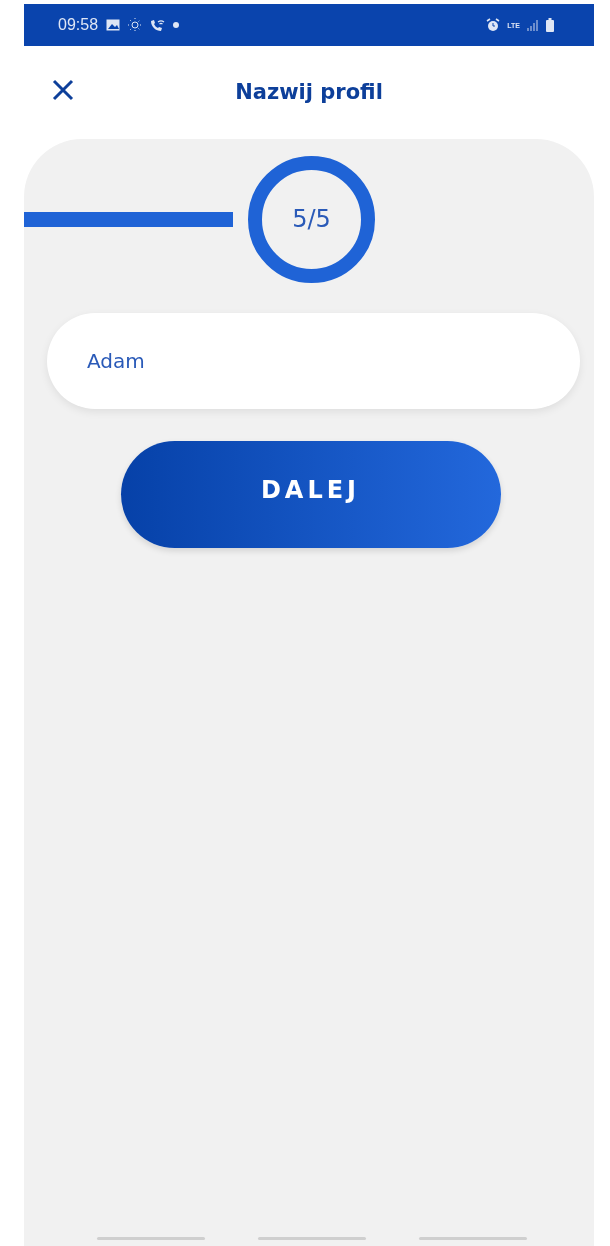  What do you see at coordinates (176, 25) in the screenshot?
I see `notification-dot-icon` at bounding box center [176, 25].